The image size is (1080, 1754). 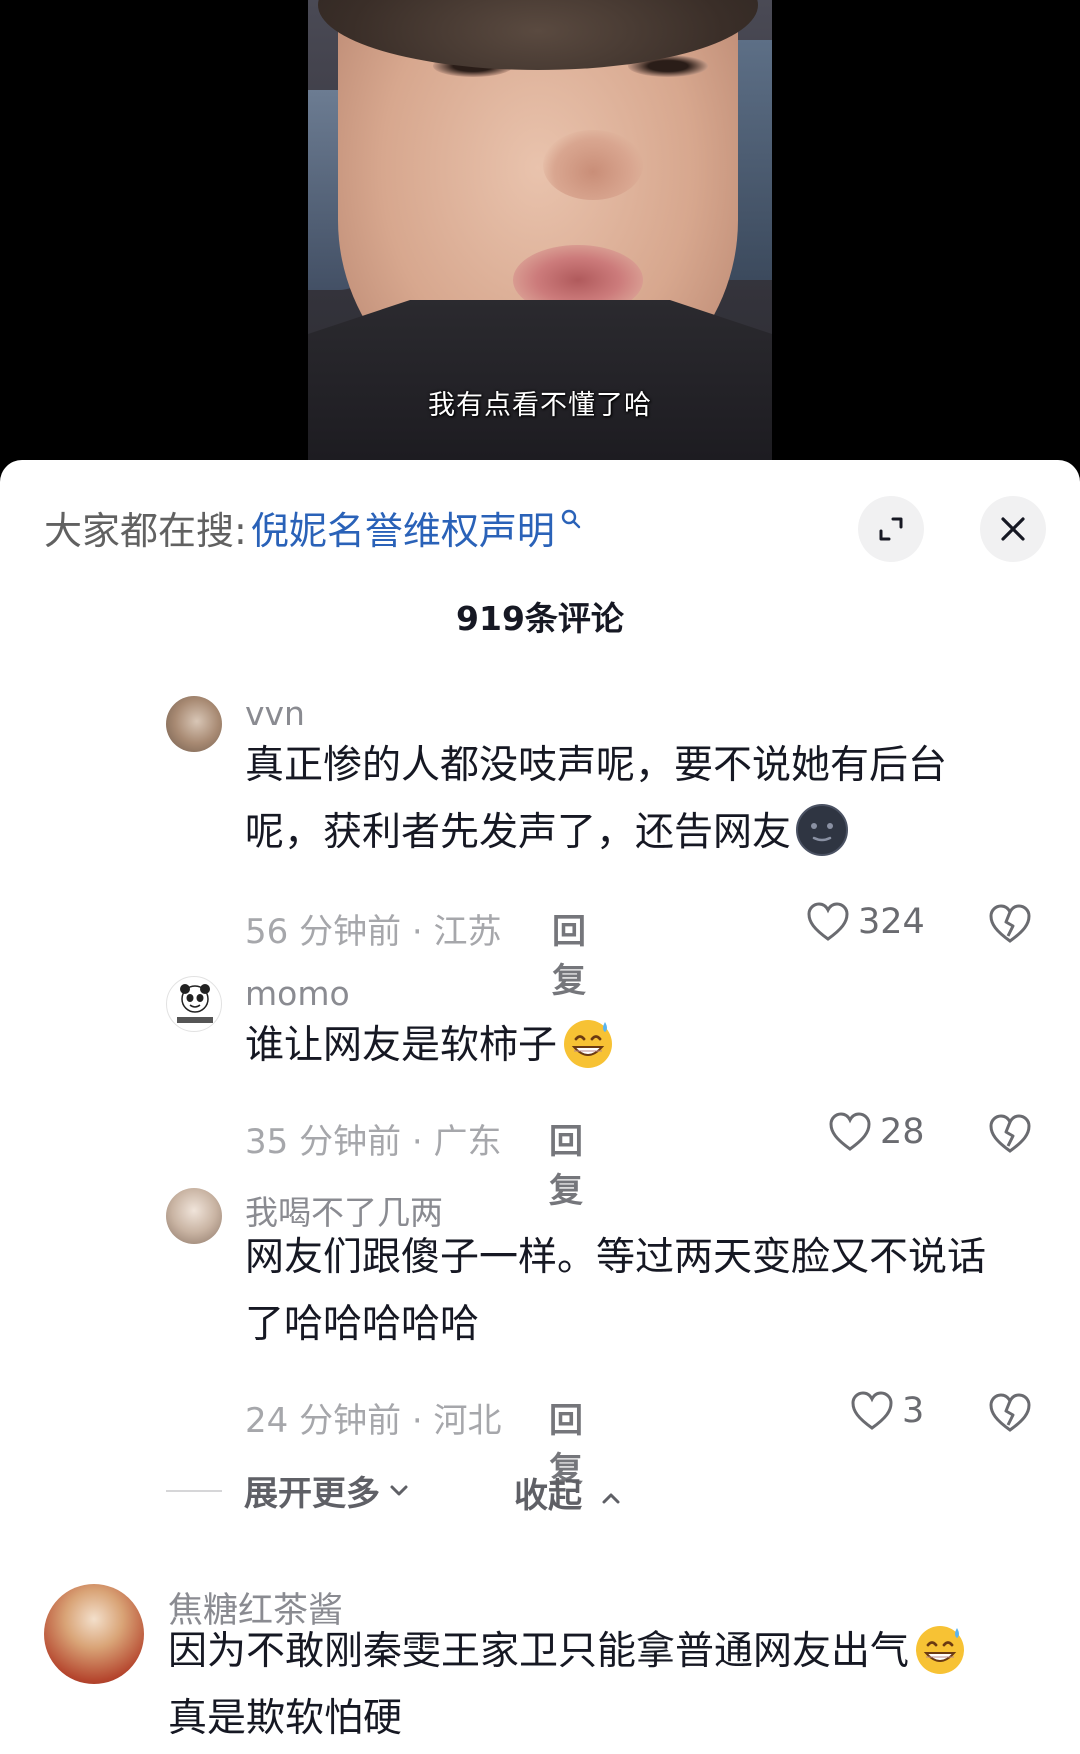 What do you see at coordinates (403, 527) in the screenshot?
I see `trending-search-term: 倪妮名誉维权声明` at bounding box center [403, 527].